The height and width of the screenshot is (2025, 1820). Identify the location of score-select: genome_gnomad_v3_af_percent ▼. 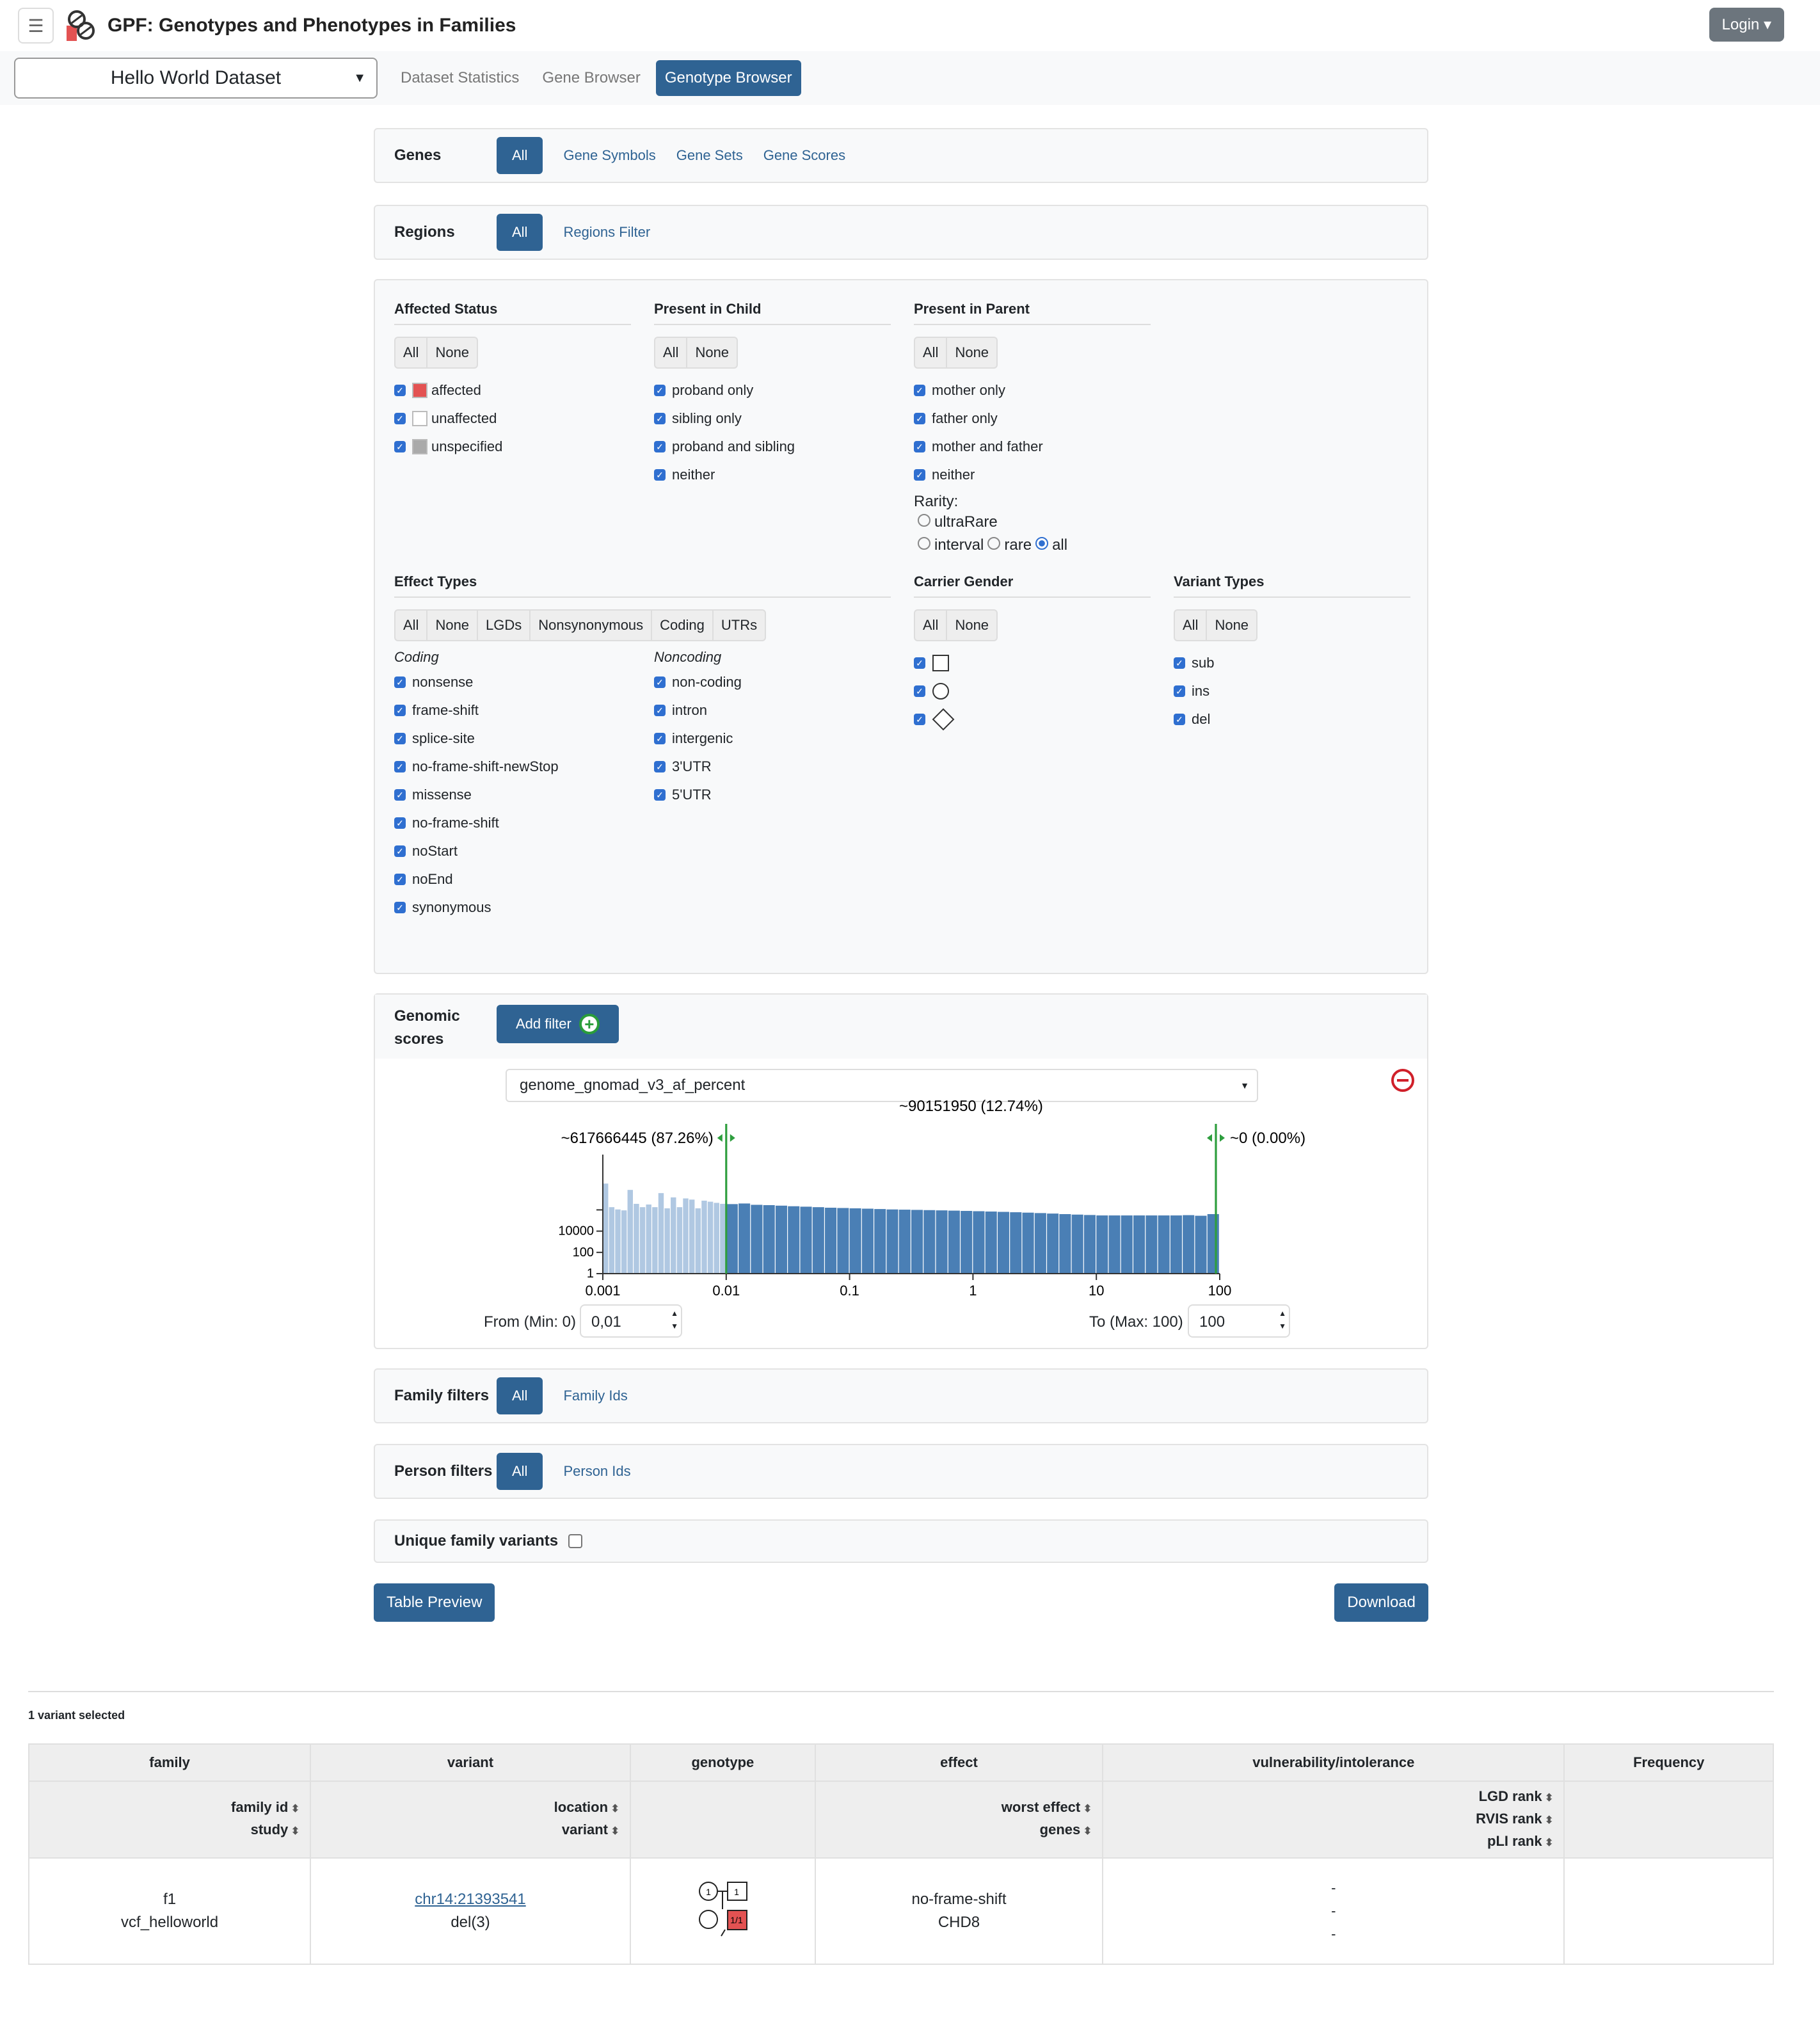
(882, 1085).